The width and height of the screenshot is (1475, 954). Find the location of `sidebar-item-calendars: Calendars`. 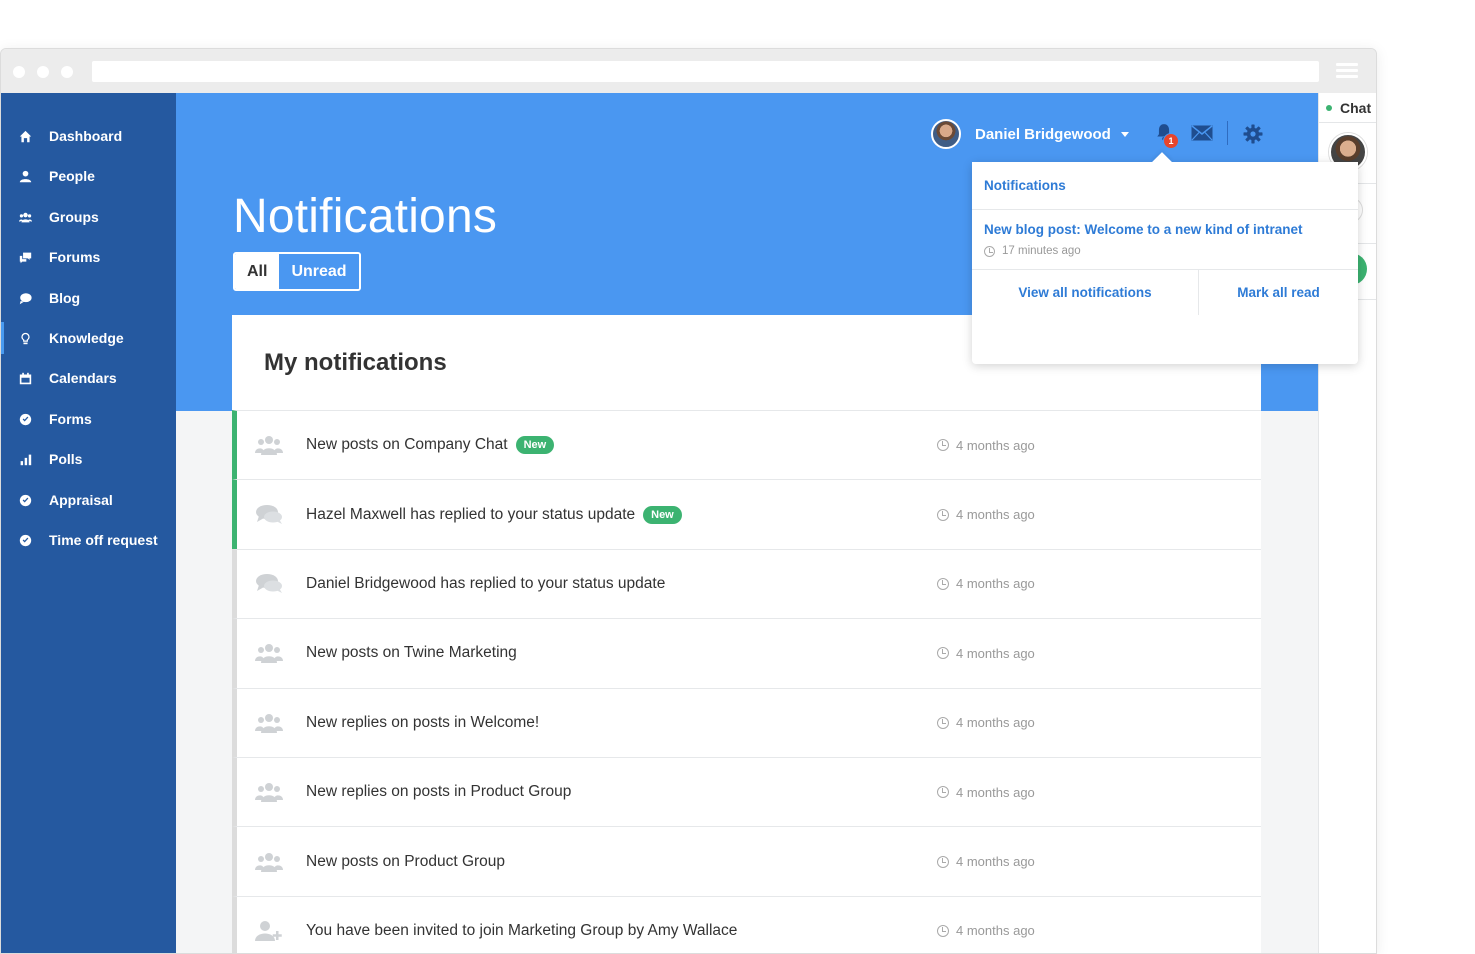

sidebar-item-calendars: Calendars is located at coordinates (88, 378).